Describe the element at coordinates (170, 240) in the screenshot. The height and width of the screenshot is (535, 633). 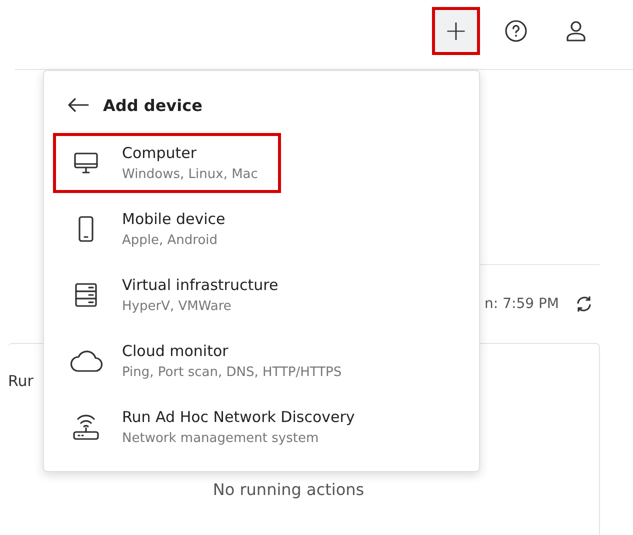
I see `item-subtitle: Apple, Android` at that location.